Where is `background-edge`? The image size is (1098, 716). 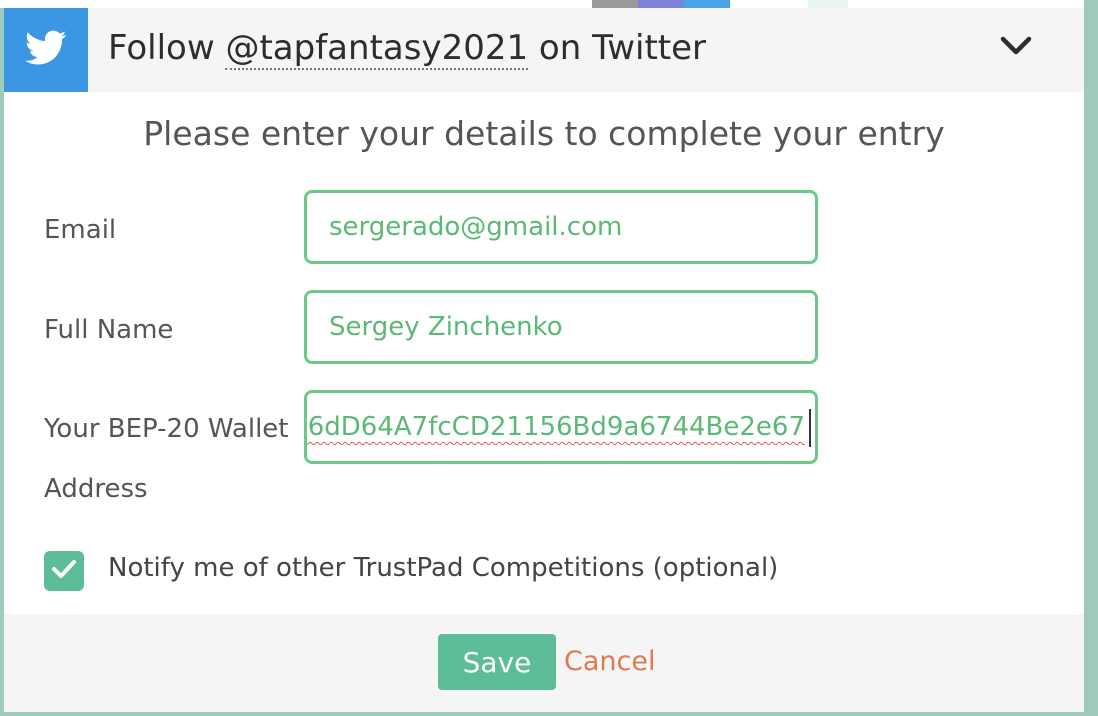 background-edge is located at coordinates (1091, 358).